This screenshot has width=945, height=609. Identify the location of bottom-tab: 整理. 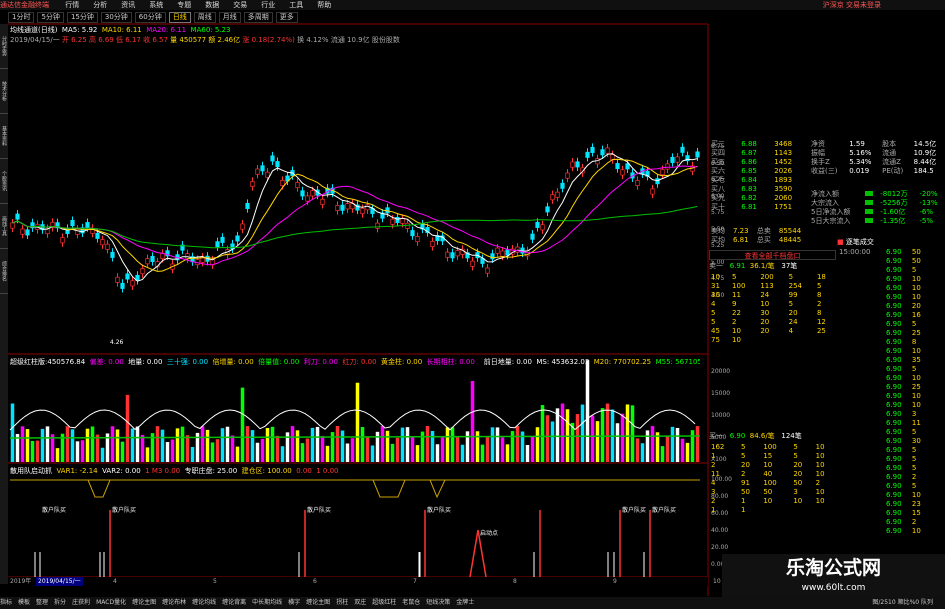
(42, 602).